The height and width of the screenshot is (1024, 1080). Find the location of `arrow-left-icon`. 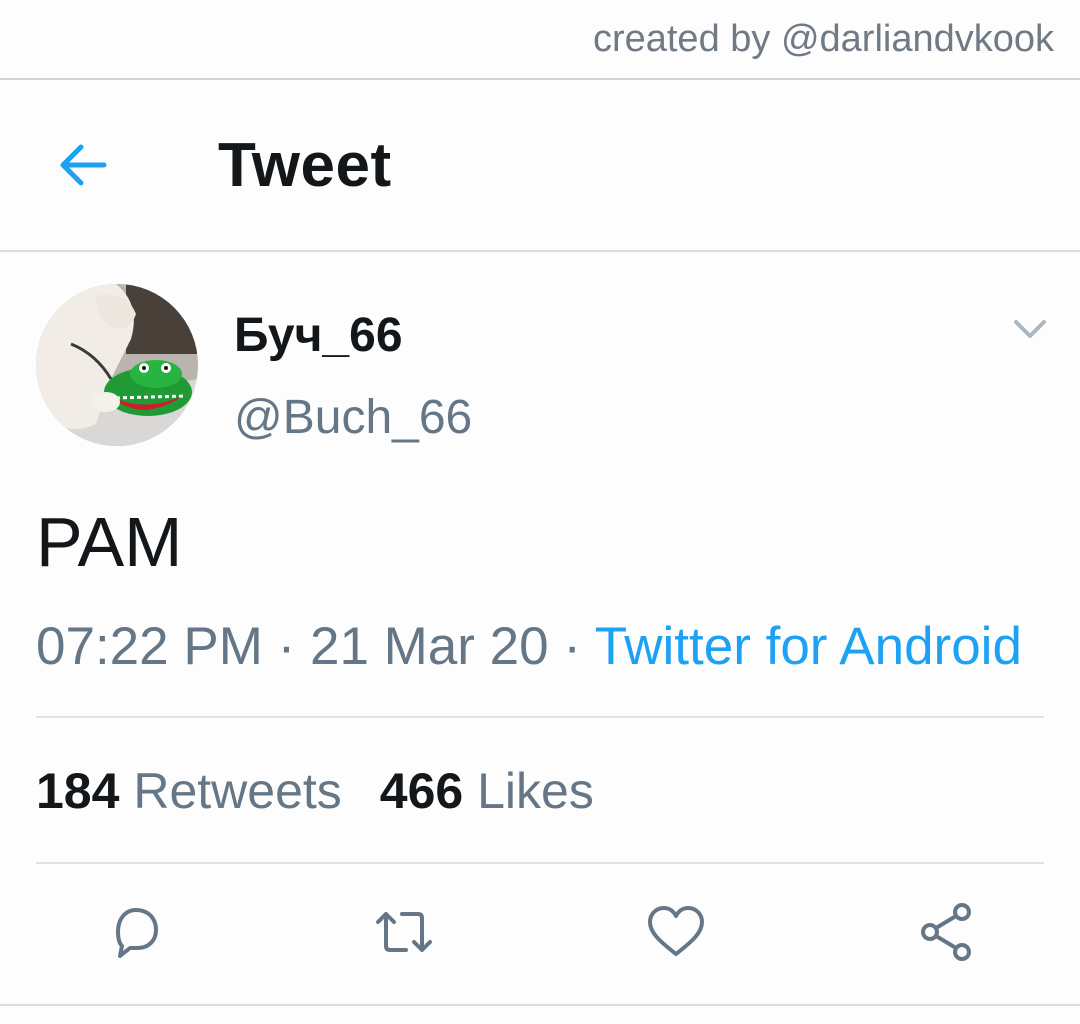

arrow-left-icon is located at coordinates (83, 165).